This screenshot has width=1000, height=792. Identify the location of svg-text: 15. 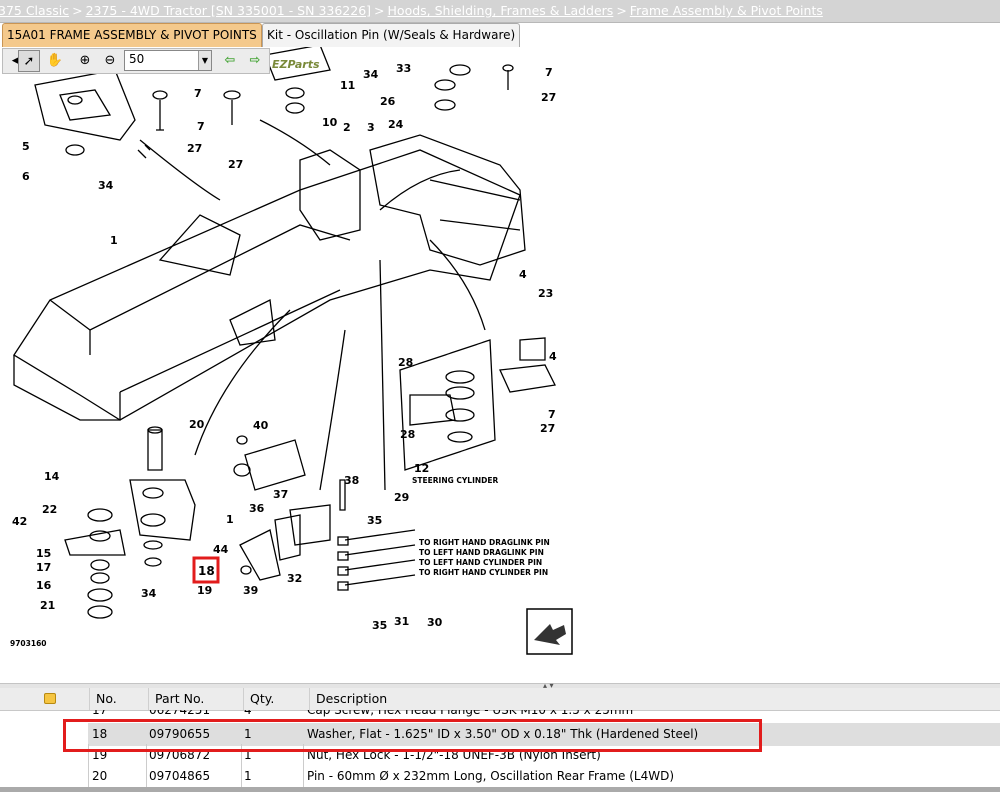
(43, 553).